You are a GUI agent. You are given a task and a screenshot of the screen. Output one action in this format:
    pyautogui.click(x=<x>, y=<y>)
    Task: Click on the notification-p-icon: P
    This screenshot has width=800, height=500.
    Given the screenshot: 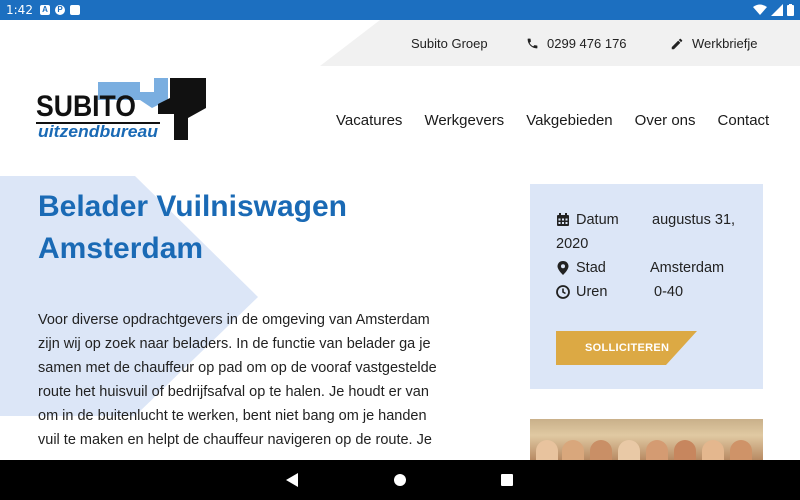 What is the action you would take?
    pyautogui.click(x=60, y=10)
    